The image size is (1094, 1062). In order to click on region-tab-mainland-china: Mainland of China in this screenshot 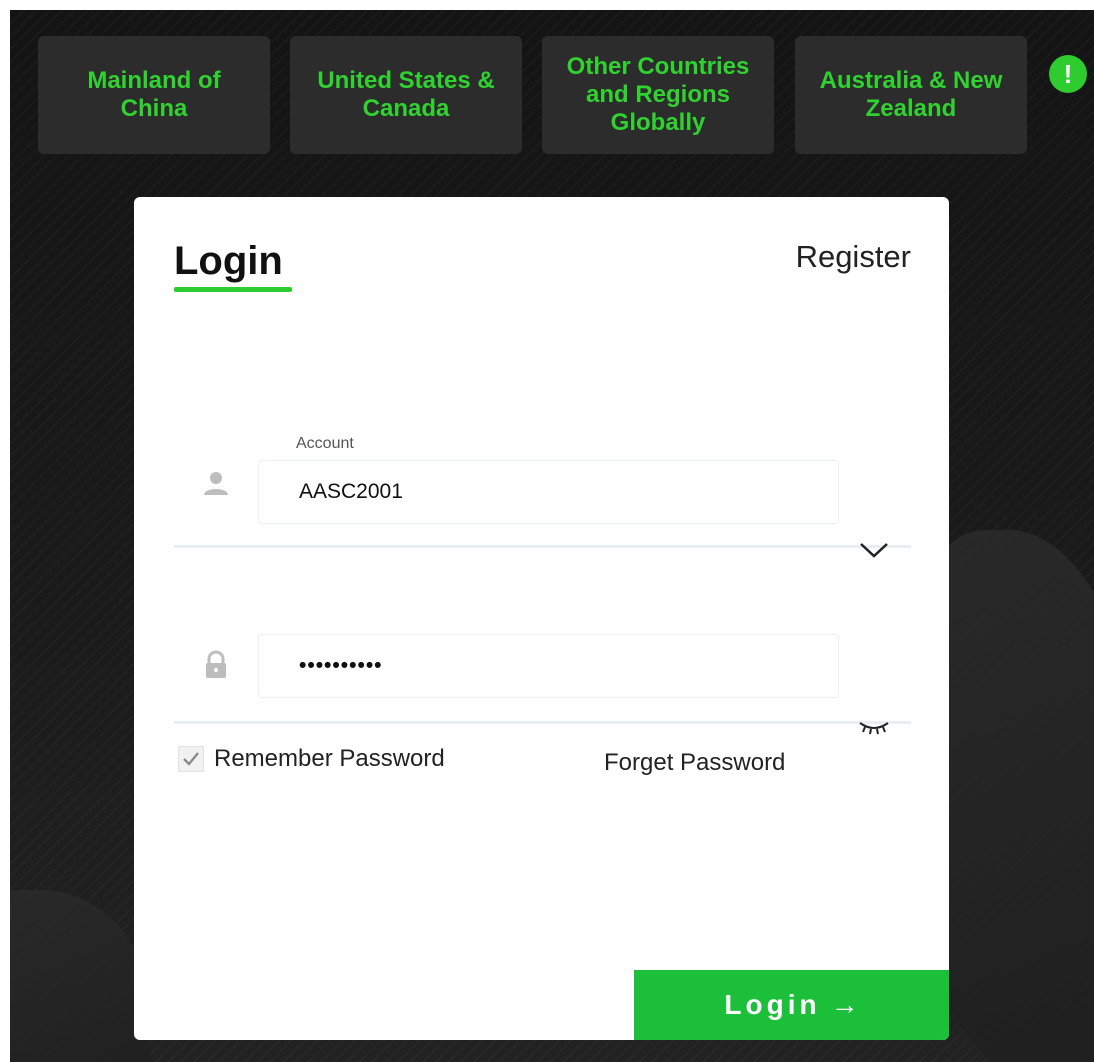, I will do `click(154, 95)`.